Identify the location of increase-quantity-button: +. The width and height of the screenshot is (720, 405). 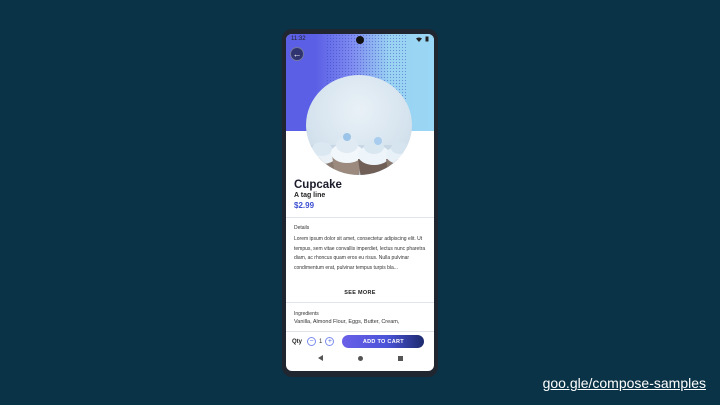
(330, 341).